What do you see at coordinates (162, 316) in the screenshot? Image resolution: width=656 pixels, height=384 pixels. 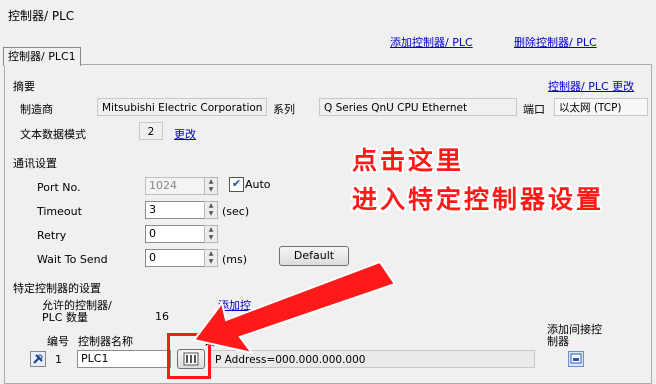 I see `allowed-count-value: 16` at bounding box center [162, 316].